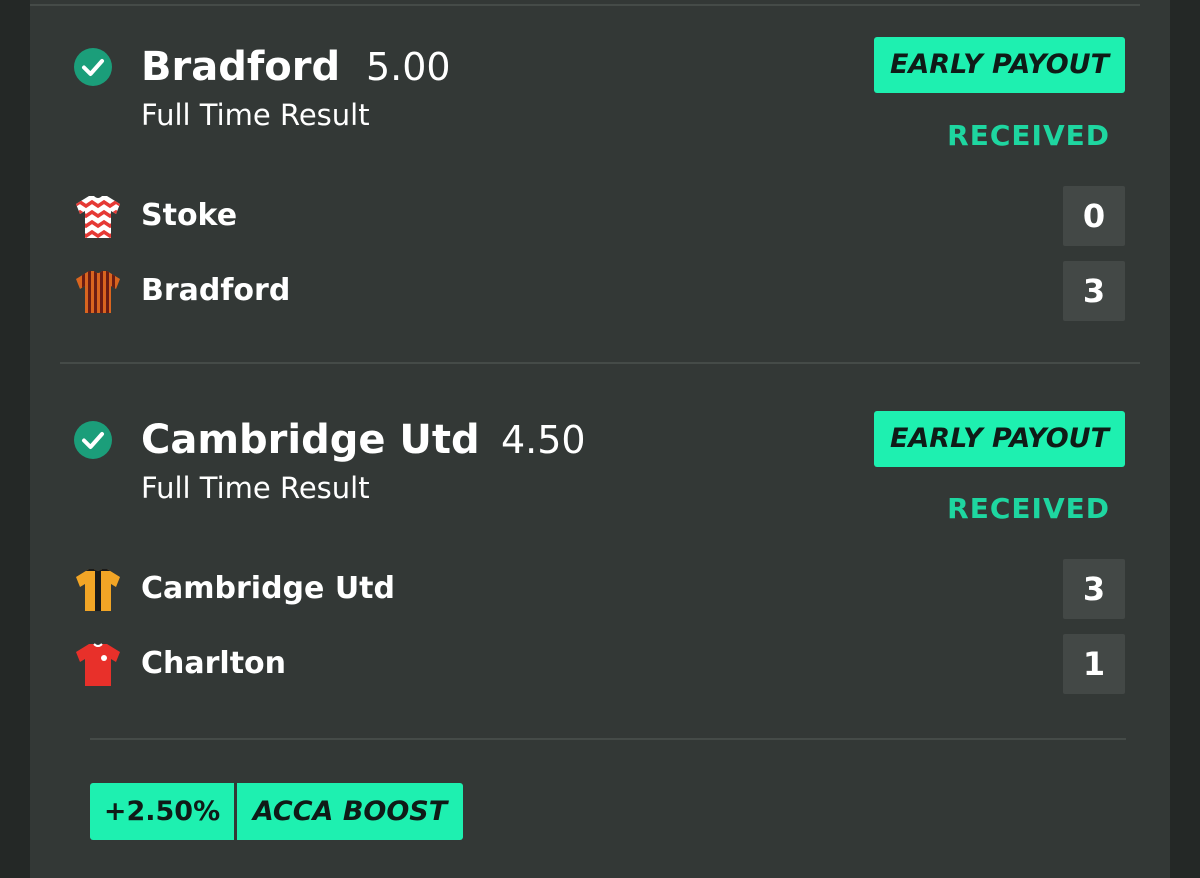  What do you see at coordinates (600, 291) in the screenshot?
I see `team-row-away: Bradford 3` at bounding box center [600, 291].